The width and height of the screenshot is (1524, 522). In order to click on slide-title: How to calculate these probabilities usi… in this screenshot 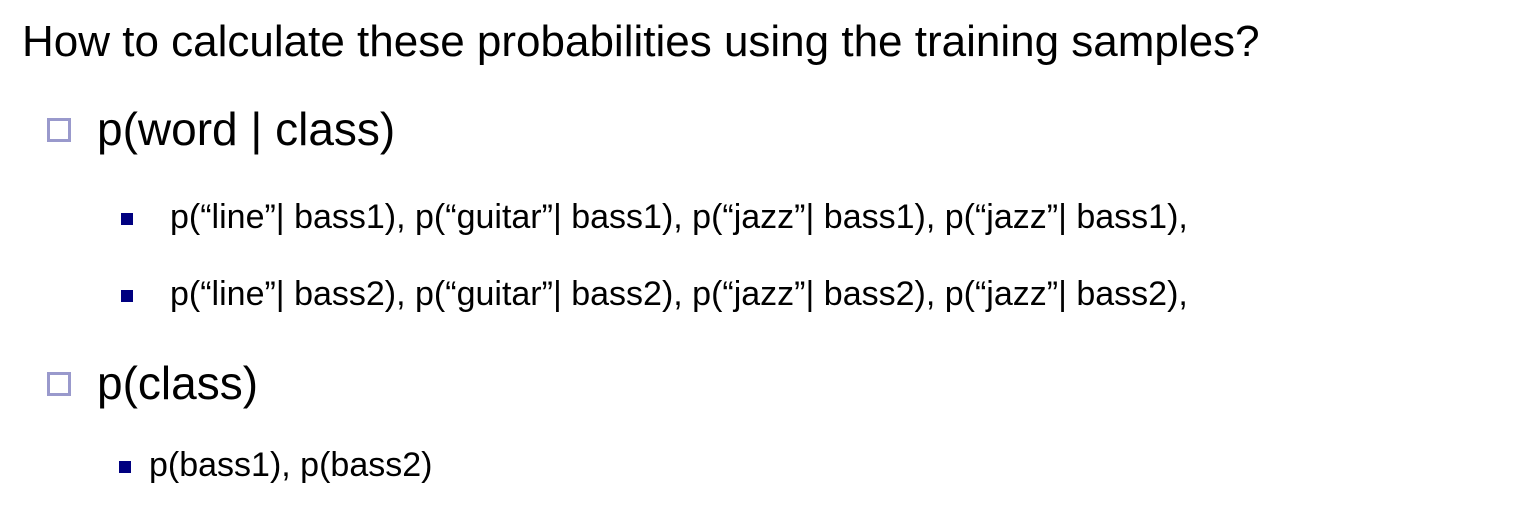, I will do `click(641, 41)`.